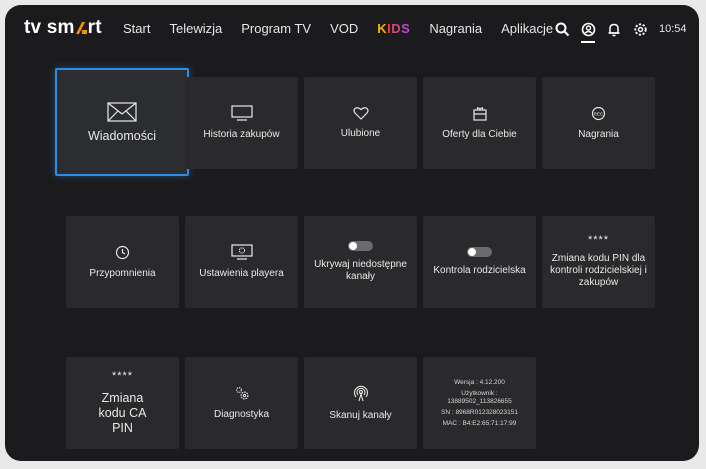 The image size is (706, 469). I want to click on tile-label: Przypomnienia, so click(122, 273).